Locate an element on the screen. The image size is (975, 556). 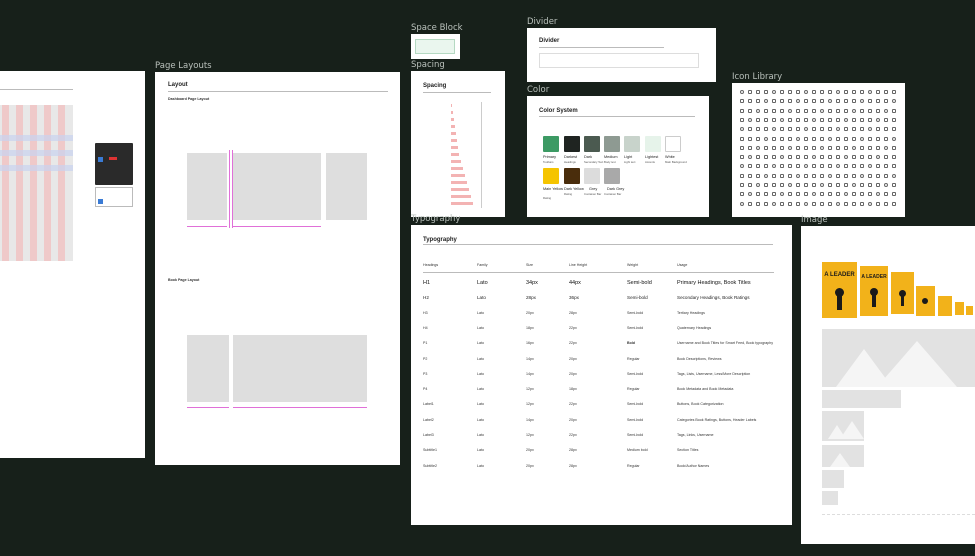
color-desc-grey: Container Bar is located at coordinates (593, 194).